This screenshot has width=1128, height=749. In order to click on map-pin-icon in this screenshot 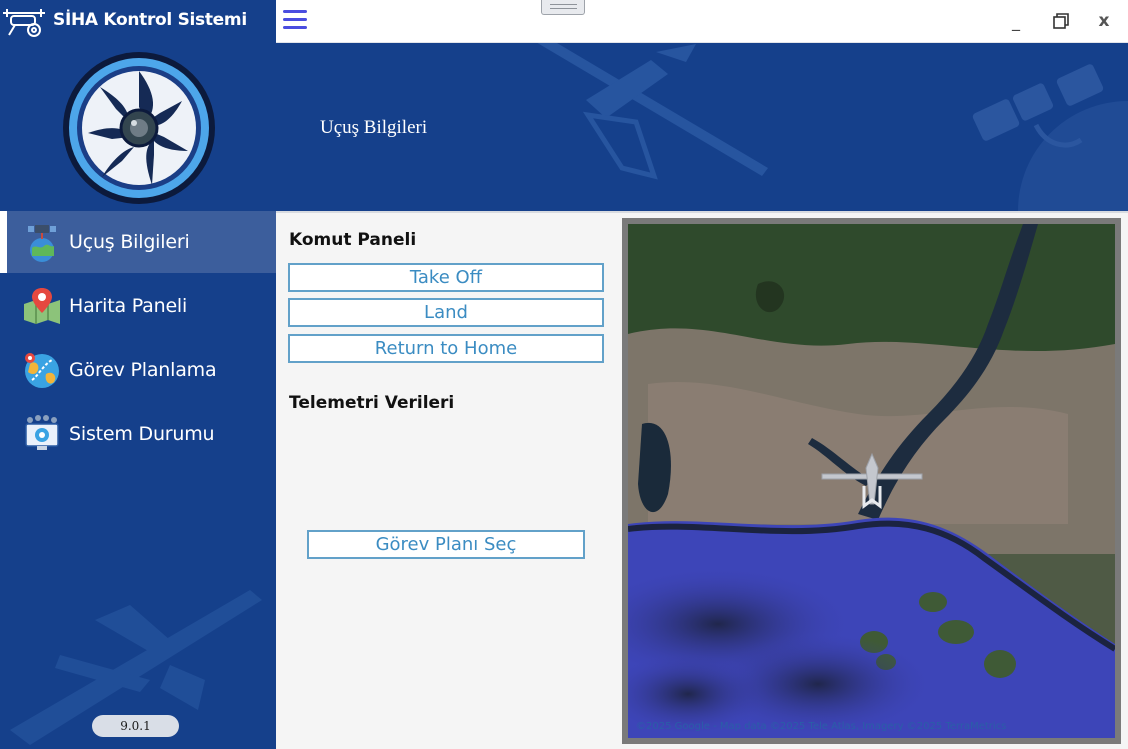, I will do `click(42, 306)`.